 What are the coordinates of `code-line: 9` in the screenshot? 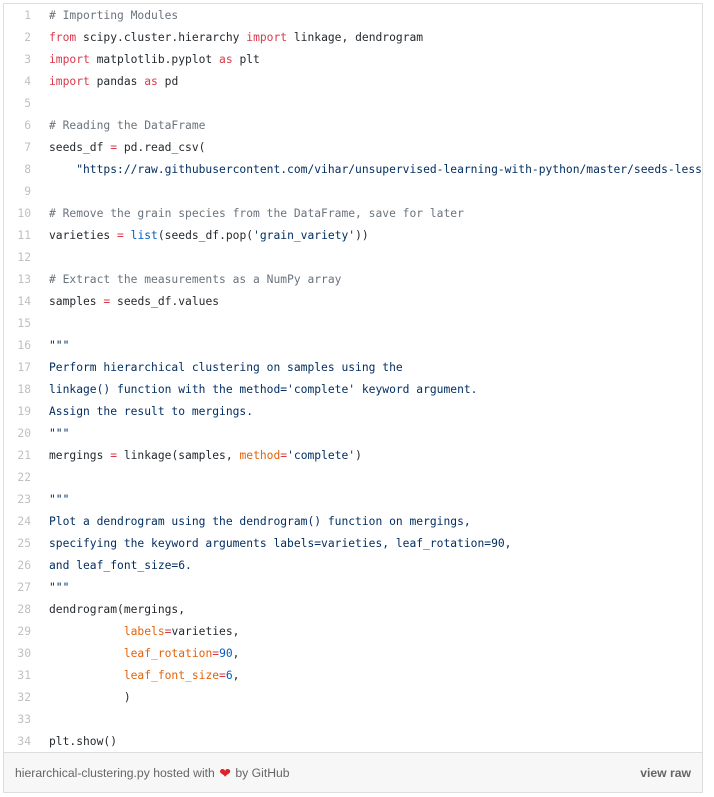 It's located at (353, 192).